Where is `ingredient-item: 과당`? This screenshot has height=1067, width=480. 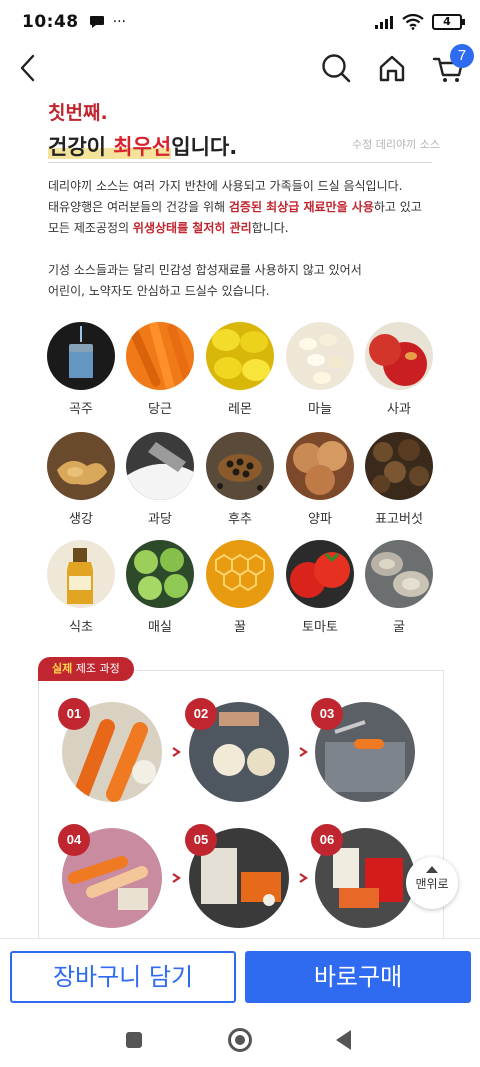 ingredient-item: 과당 is located at coordinates (160, 479).